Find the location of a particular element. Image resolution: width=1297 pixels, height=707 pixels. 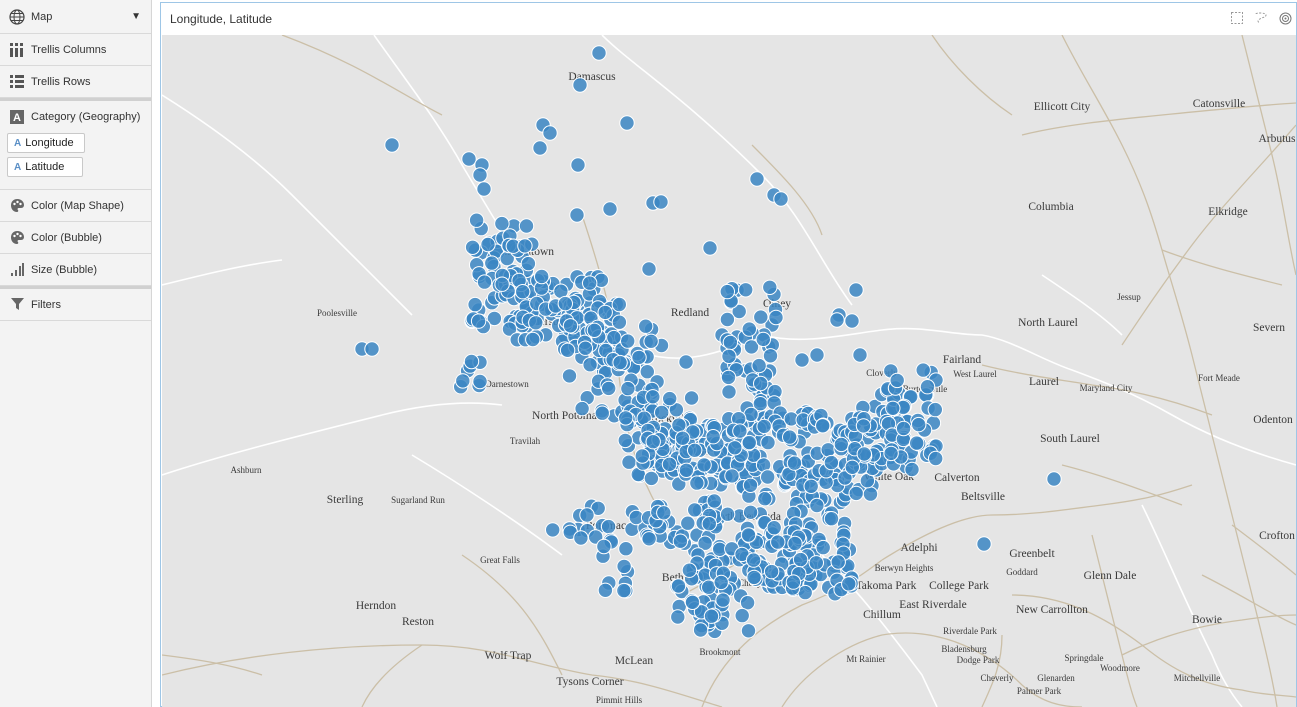

target-icon is located at coordinates (1285, 18).